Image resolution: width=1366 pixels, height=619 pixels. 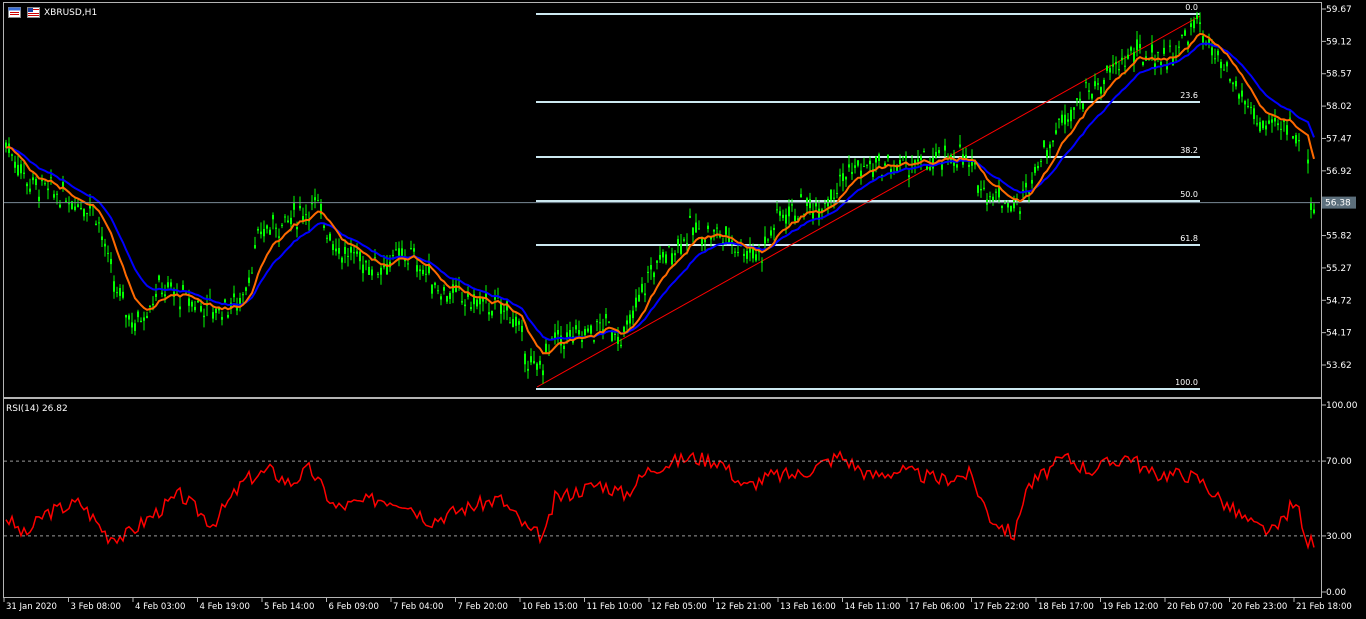 I want to click on time-tick-label: 19 Feb 12:00, so click(x=1131, y=607).